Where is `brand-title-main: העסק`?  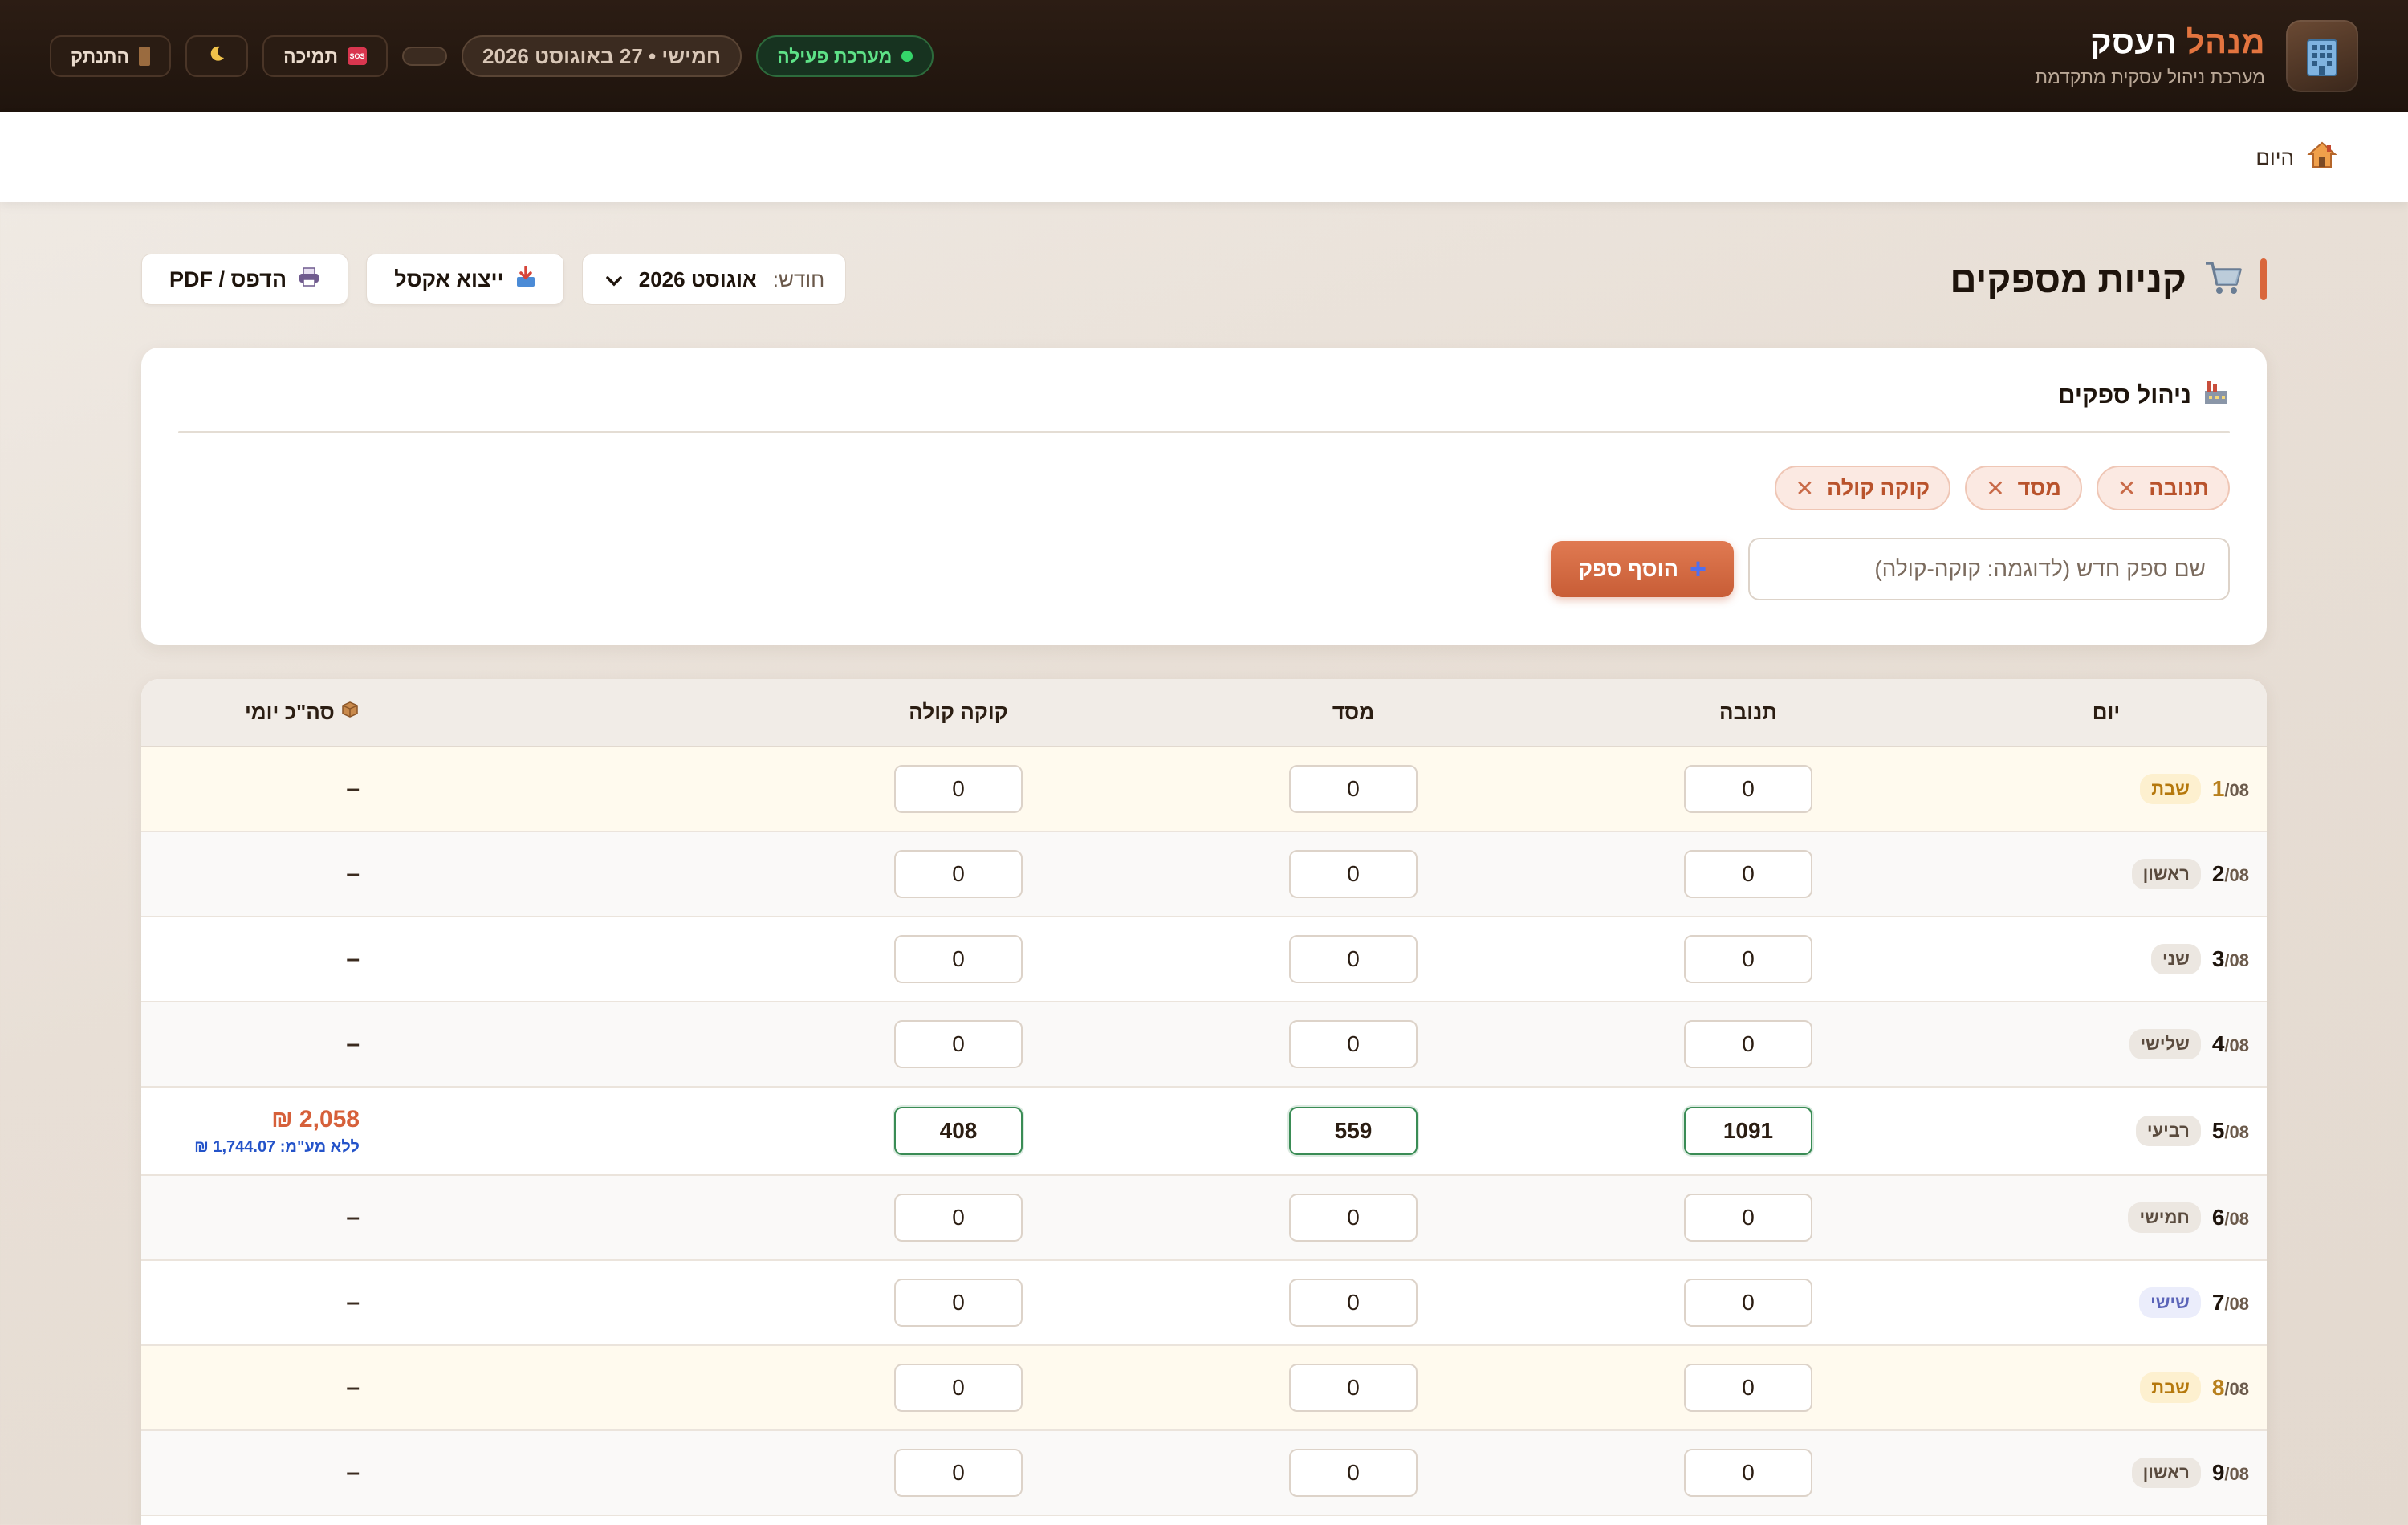
brand-title-main: העסק is located at coordinates (2134, 42).